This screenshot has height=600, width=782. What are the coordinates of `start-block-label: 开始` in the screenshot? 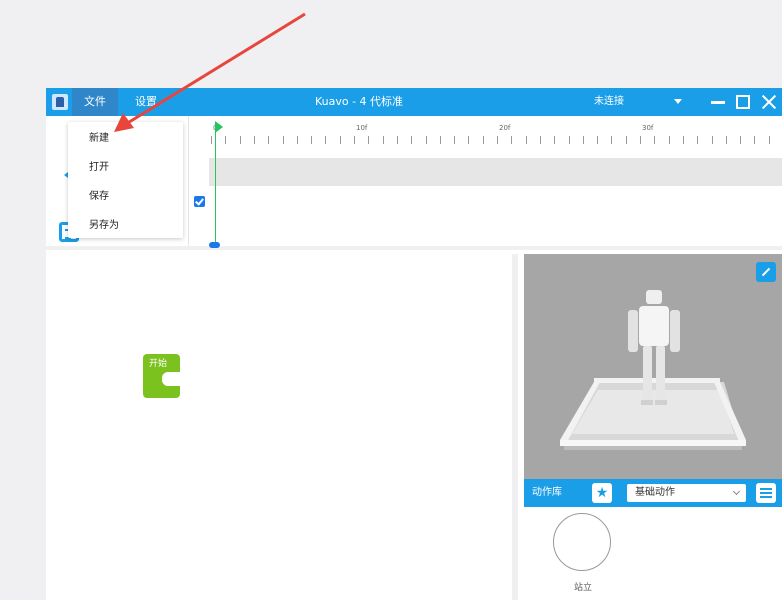 It's located at (158, 364).